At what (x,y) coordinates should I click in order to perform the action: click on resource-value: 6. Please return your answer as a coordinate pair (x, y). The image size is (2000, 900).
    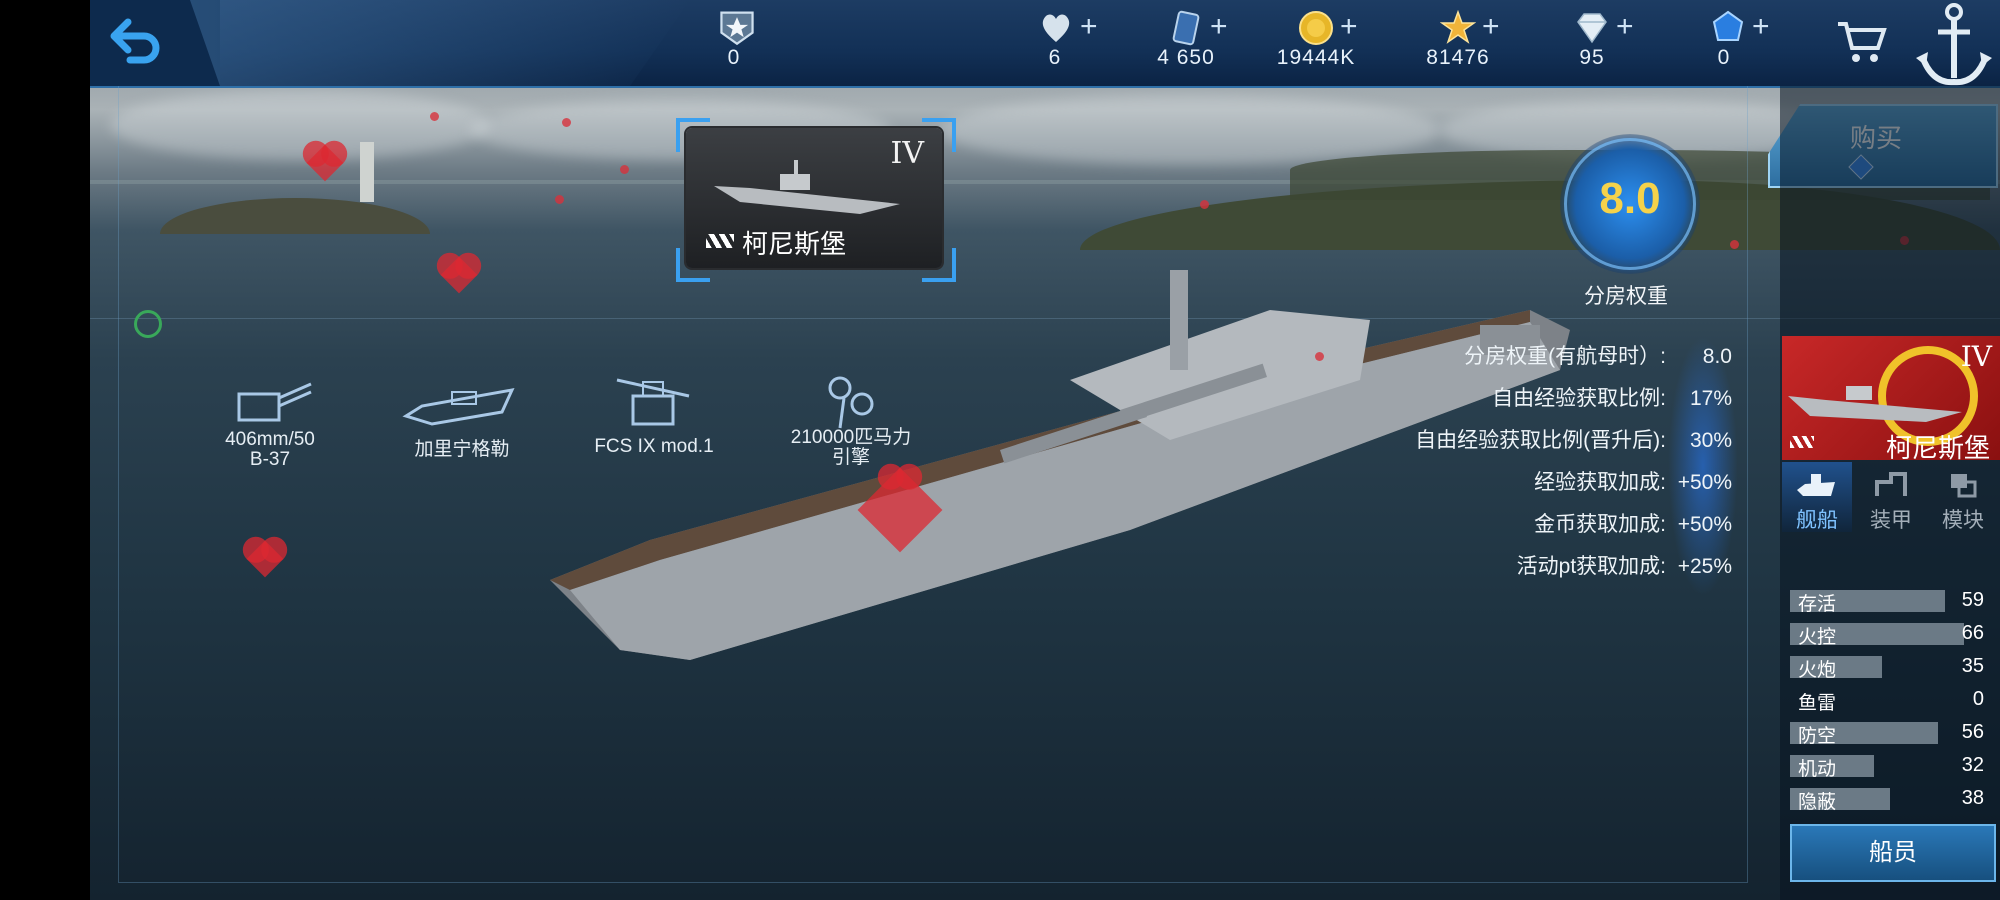
    Looking at the image, I should click on (1055, 57).